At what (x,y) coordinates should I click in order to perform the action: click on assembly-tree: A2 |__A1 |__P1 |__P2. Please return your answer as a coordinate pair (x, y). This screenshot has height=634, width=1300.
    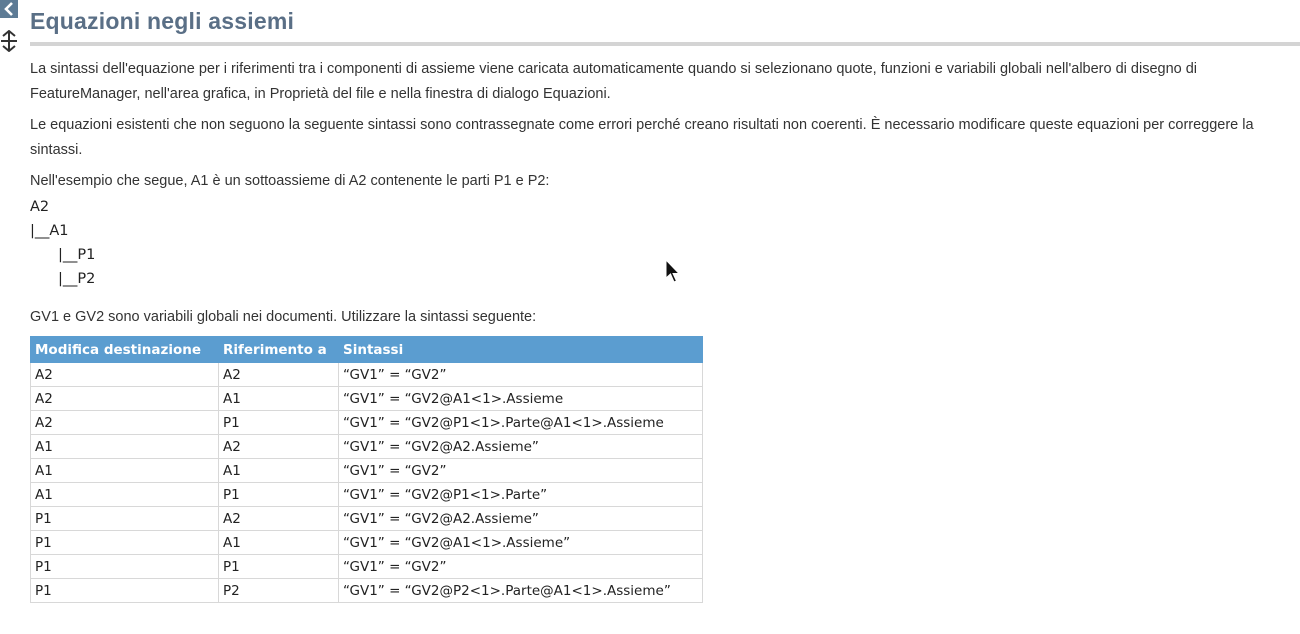
    Looking at the image, I should click on (664, 243).